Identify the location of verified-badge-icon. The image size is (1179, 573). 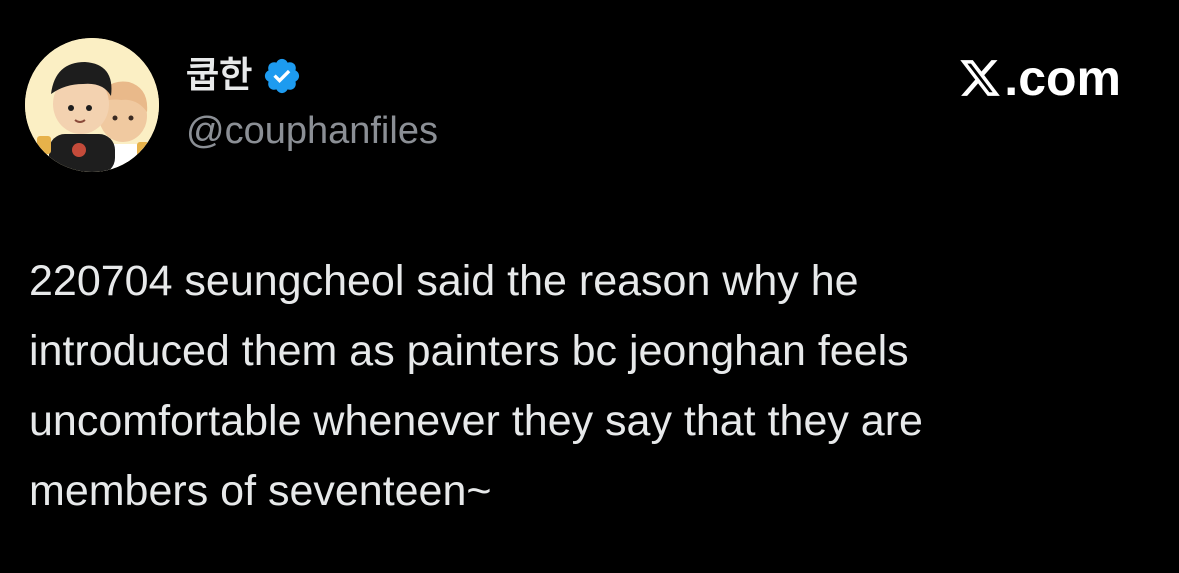
(282, 76).